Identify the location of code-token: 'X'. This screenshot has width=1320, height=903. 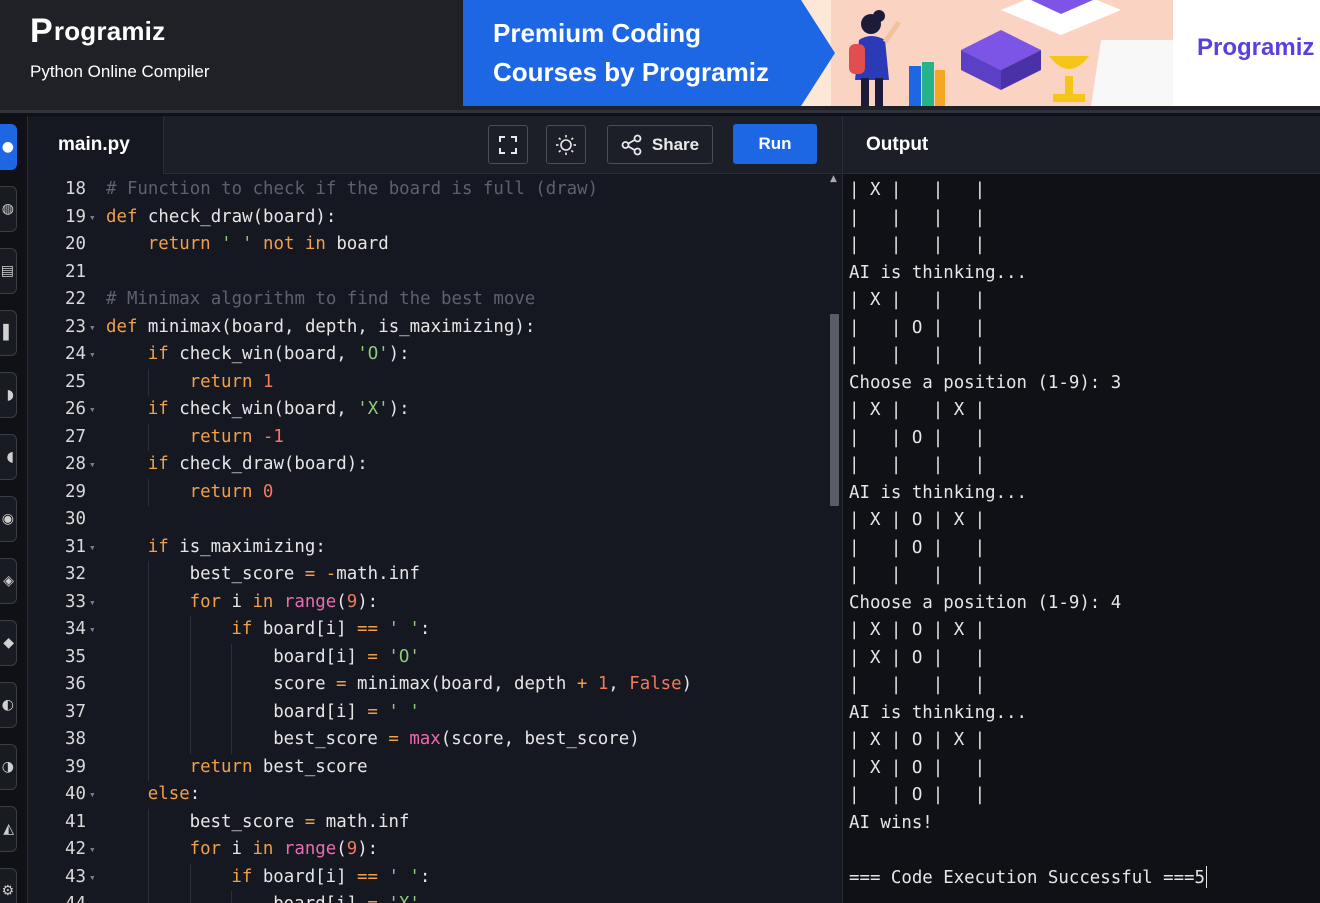
(373, 409).